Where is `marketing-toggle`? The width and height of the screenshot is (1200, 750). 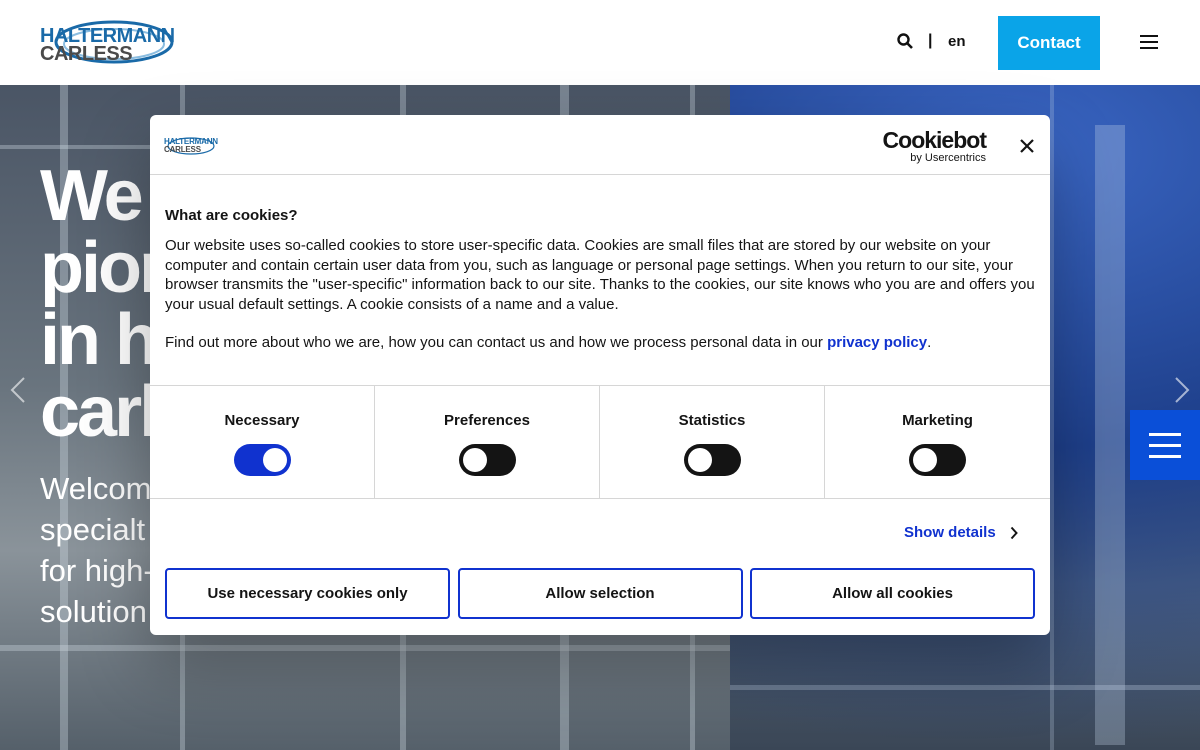 marketing-toggle is located at coordinates (937, 460).